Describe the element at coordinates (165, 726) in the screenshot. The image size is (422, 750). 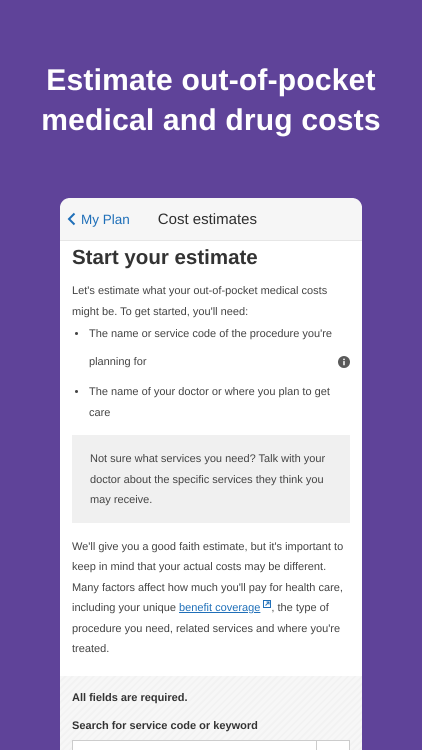
I see `field-label: Search for service code or keyword` at that location.